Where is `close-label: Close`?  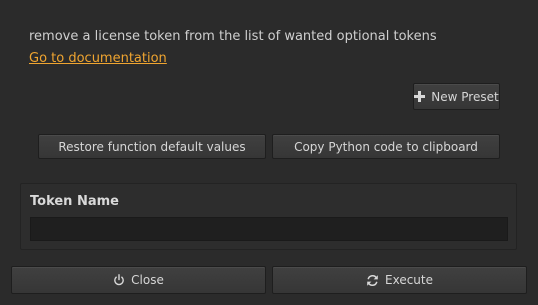
close-label: Close is located at coordinates (147, 280).